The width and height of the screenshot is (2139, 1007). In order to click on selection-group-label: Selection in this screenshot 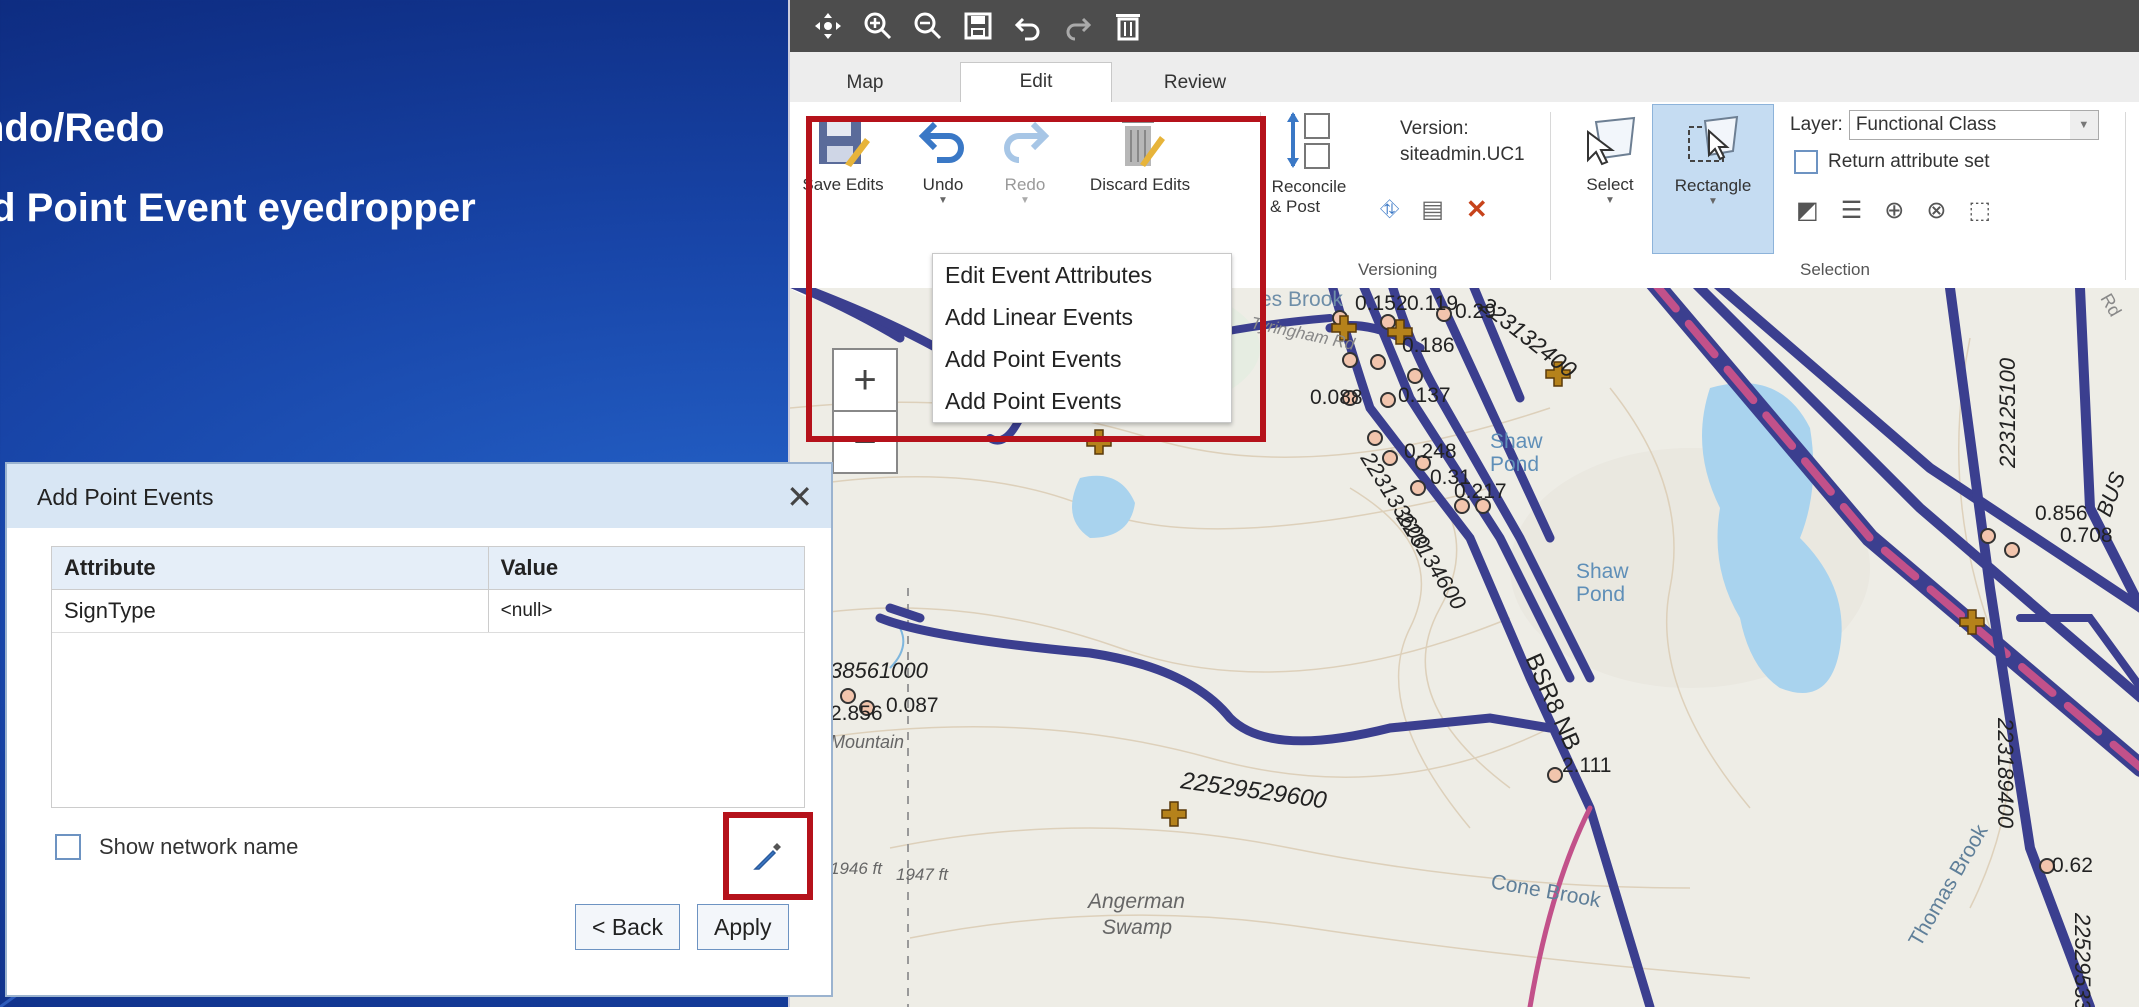, I will do `click(1835, 269)`.